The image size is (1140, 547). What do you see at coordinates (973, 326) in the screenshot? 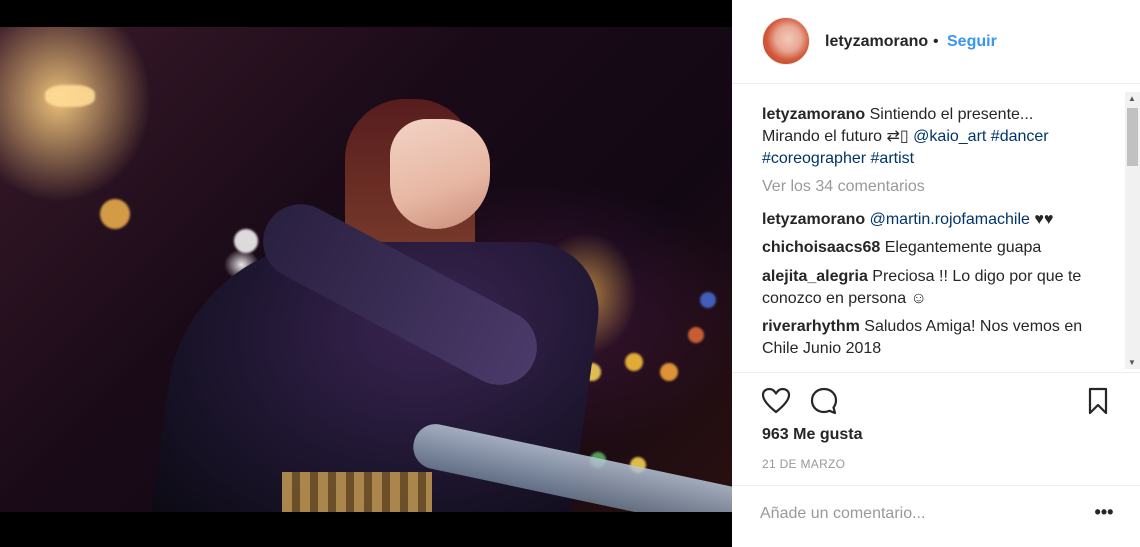
I see `comment-text: Saludos Amiga! Nos vemos en` at bounding box center [973, 326].